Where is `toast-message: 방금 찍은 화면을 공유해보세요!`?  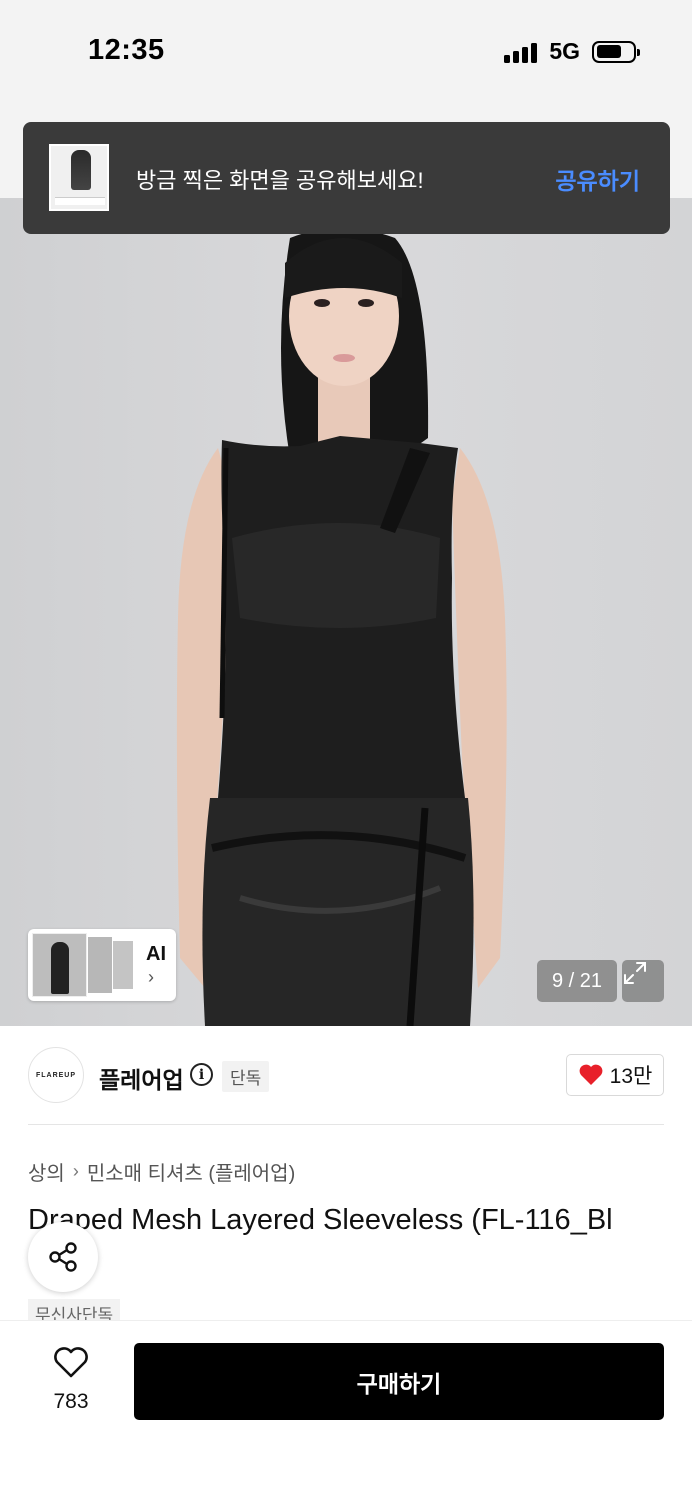
toast-message: 방금 찍은 화면을 공유해보세요! is located at coordinates (280, 180).